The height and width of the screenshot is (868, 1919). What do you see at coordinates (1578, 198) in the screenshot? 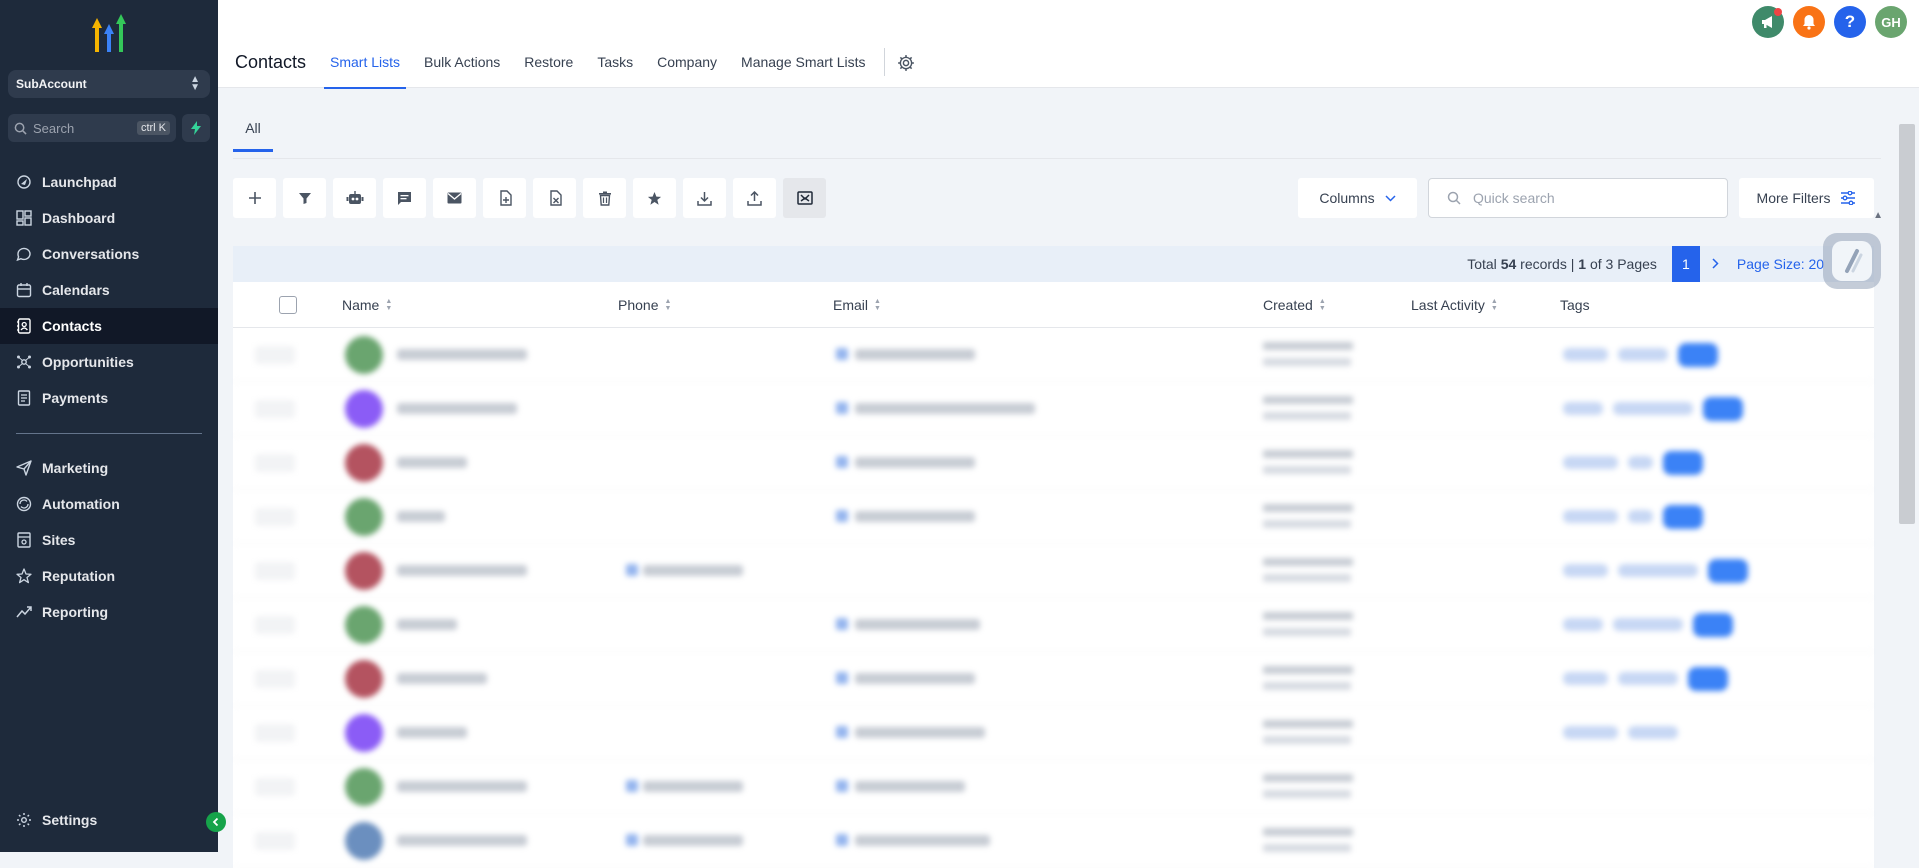
I see `quick-search-input: Quick search` at bounding box center [1578, 198].